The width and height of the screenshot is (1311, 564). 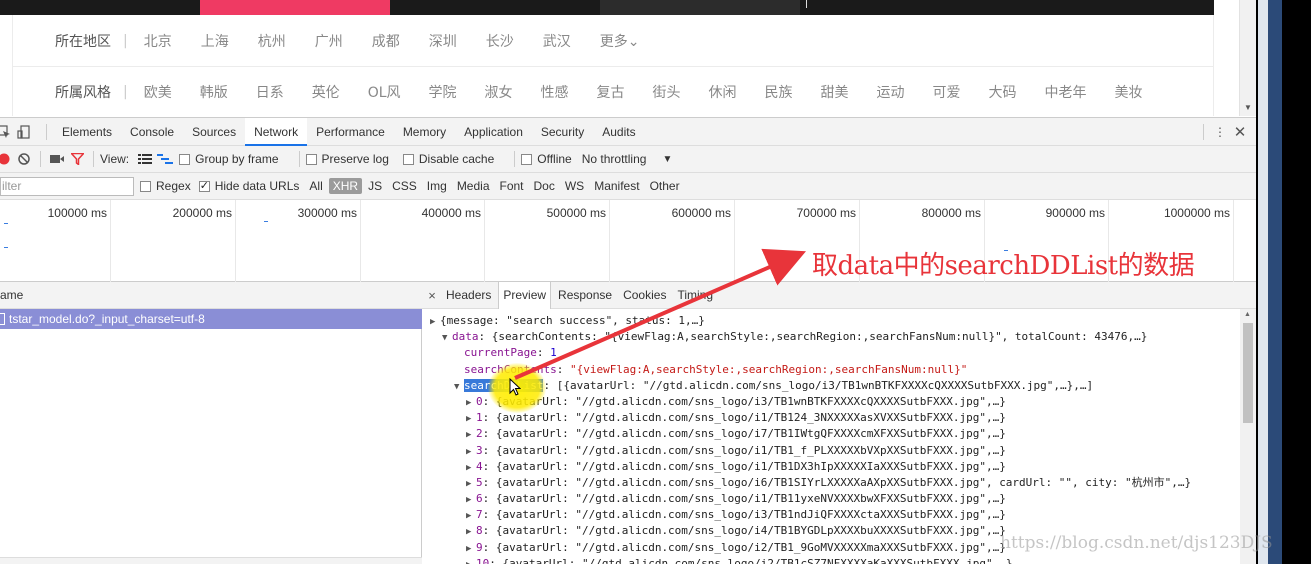 I want to click on type-filter-manifest: Manifest, so click(x=616, y=186).